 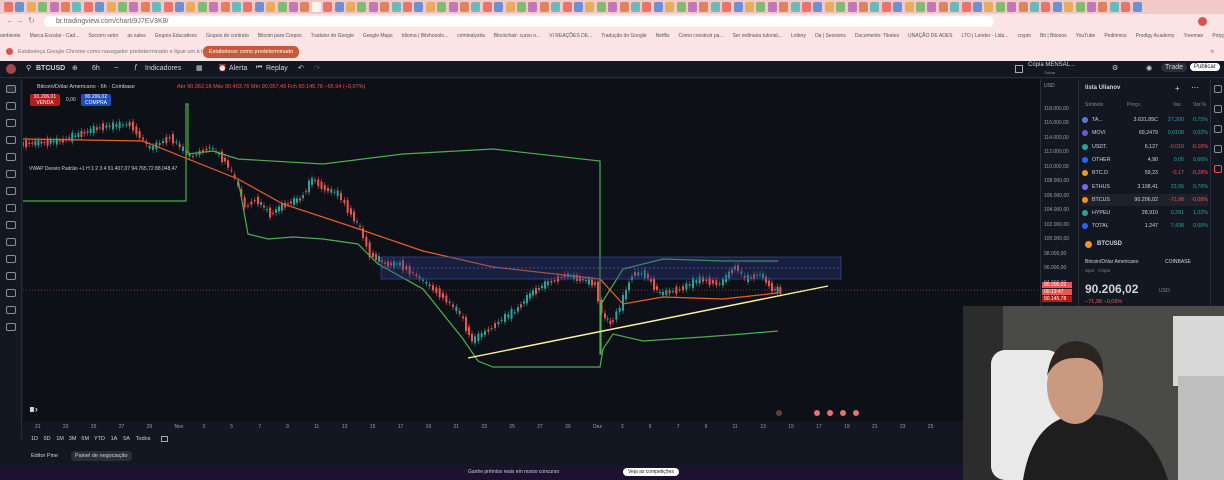 What do you see at coordinates (96, 100) in the screenshot?
I see `buy-button: 90.206,02 COMPRA` at bounding box center [96, 100].